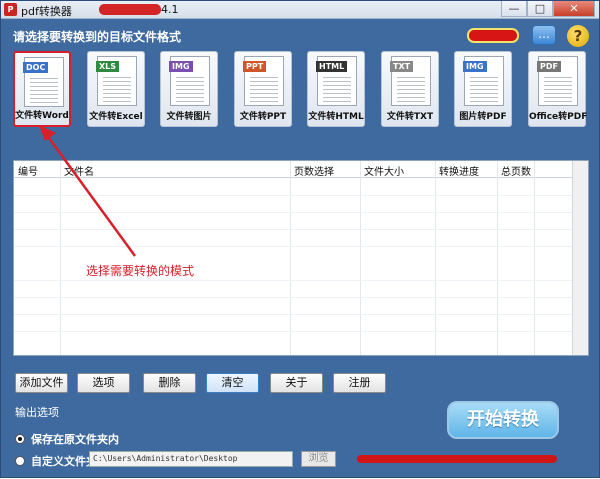 The width and height of the screenshot is (600, 479). I want to click on output-options-title: 输出选项, so click(37, 412).